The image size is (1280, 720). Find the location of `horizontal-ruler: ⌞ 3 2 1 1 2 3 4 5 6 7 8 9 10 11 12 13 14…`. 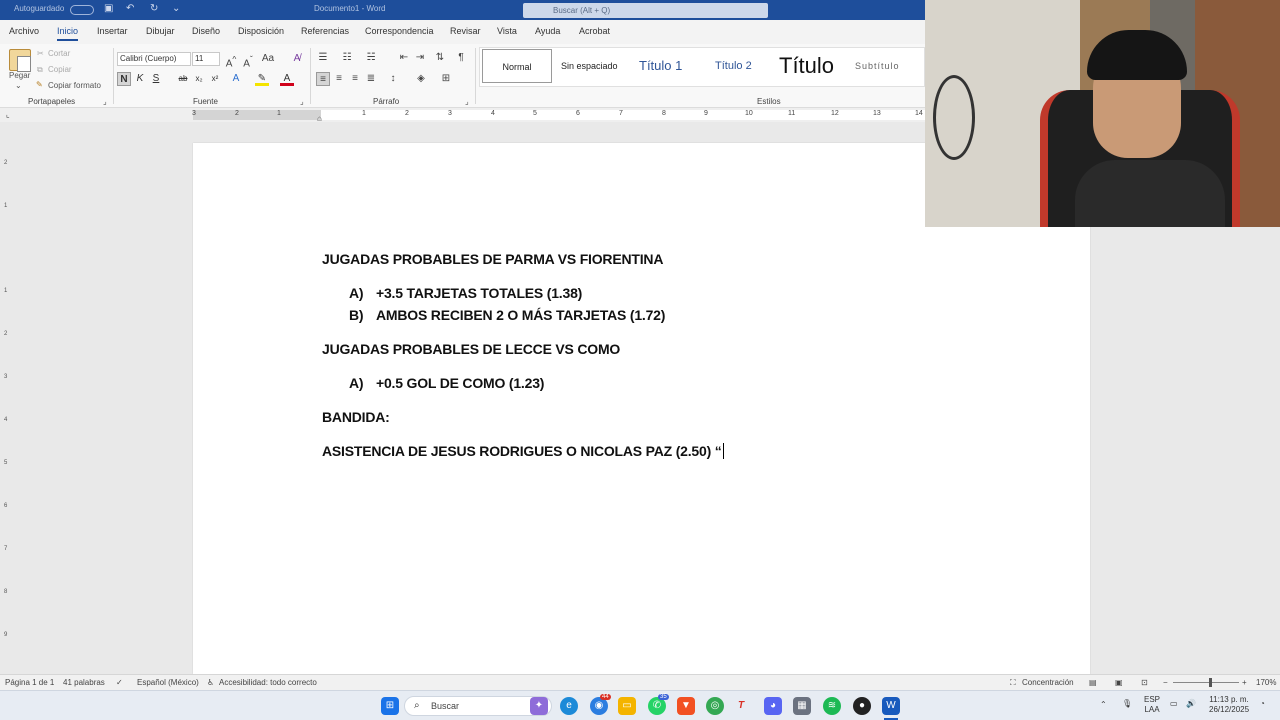

horizontal-ruler: ⌞ 3 2 1 1 2 3 4 5 6 7 8 9 10 11 12 13 14… is located at coordinates (462, 115).